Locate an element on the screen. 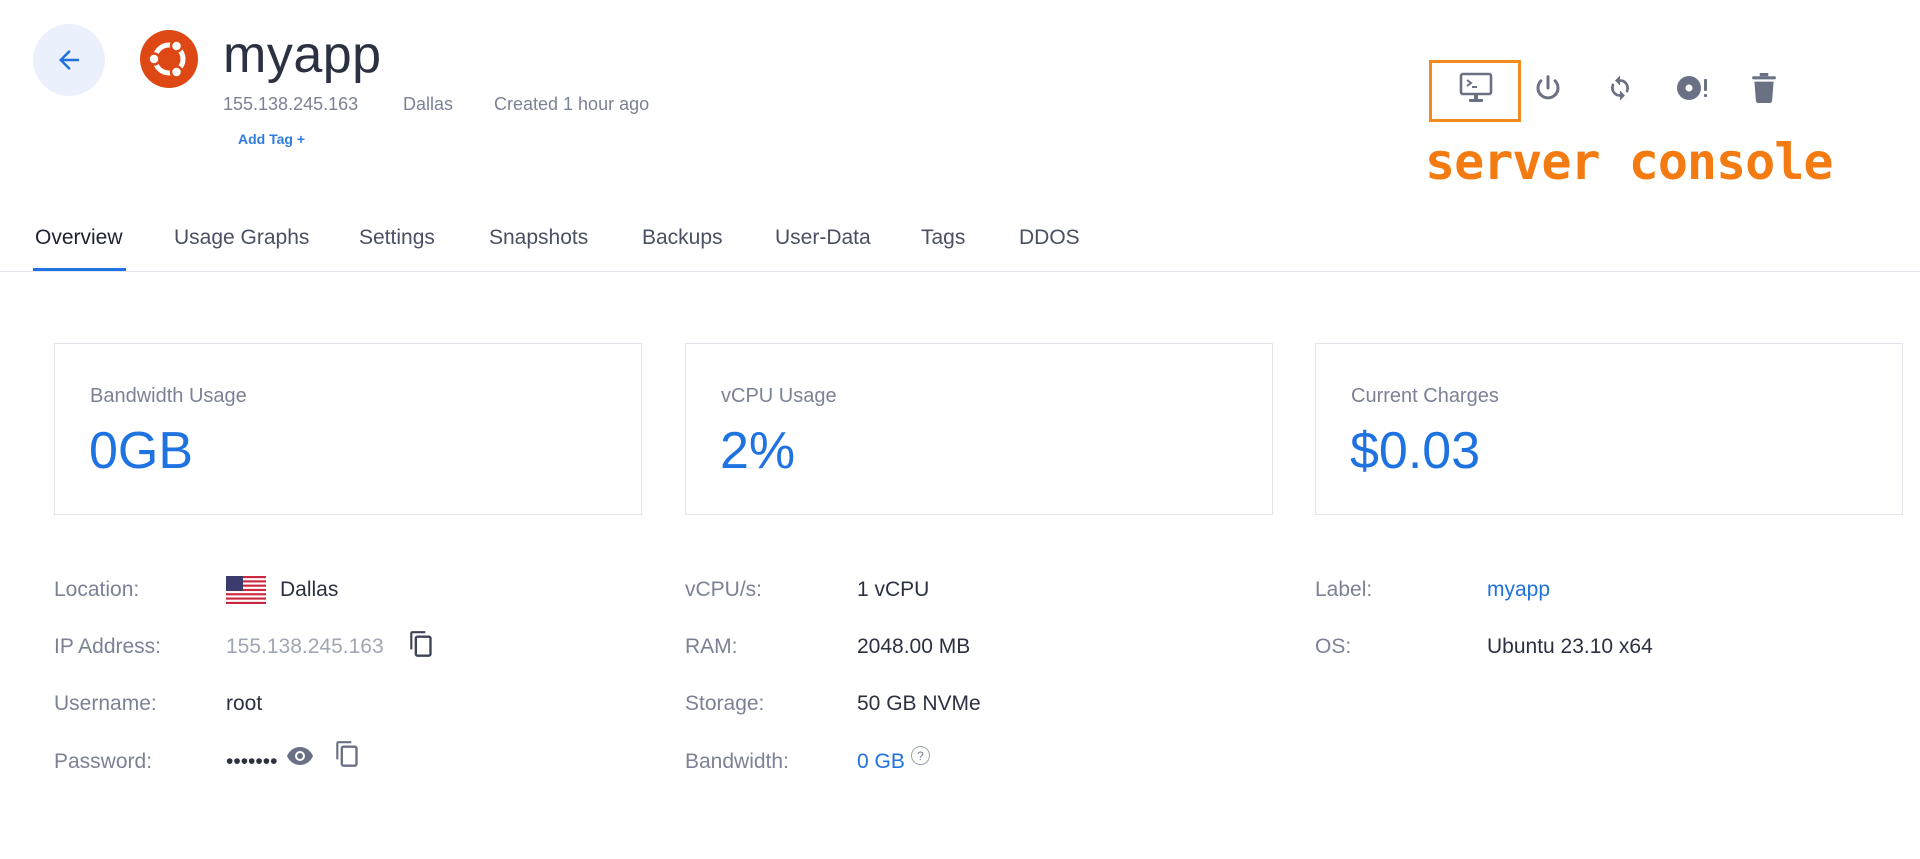  card-value: 0GB is located at coordinates (141, 451).